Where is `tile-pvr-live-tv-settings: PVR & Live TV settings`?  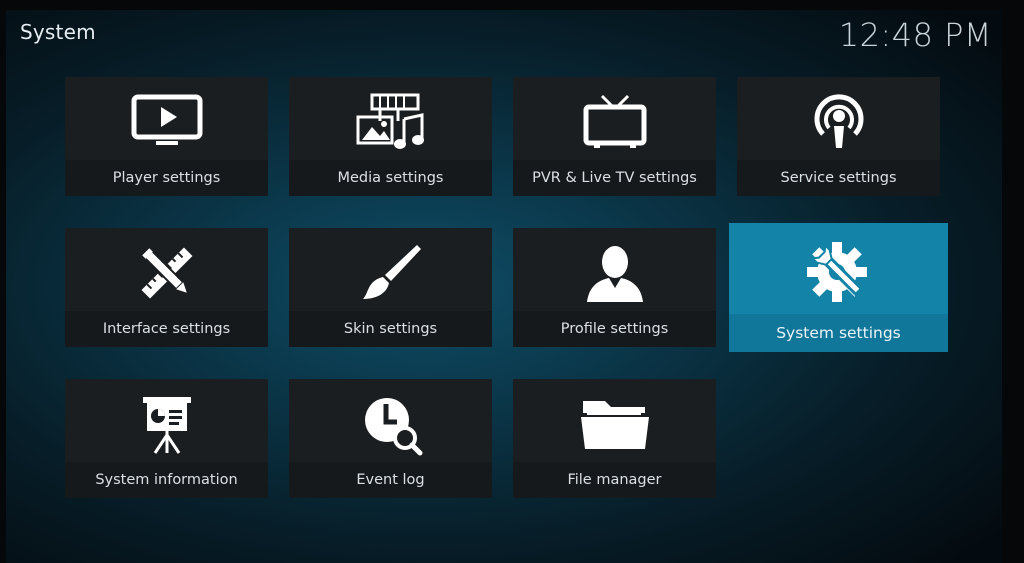 tile-pvr-live-tv-settings: PVR & Live TV settings is located at coordinates (614, 136).